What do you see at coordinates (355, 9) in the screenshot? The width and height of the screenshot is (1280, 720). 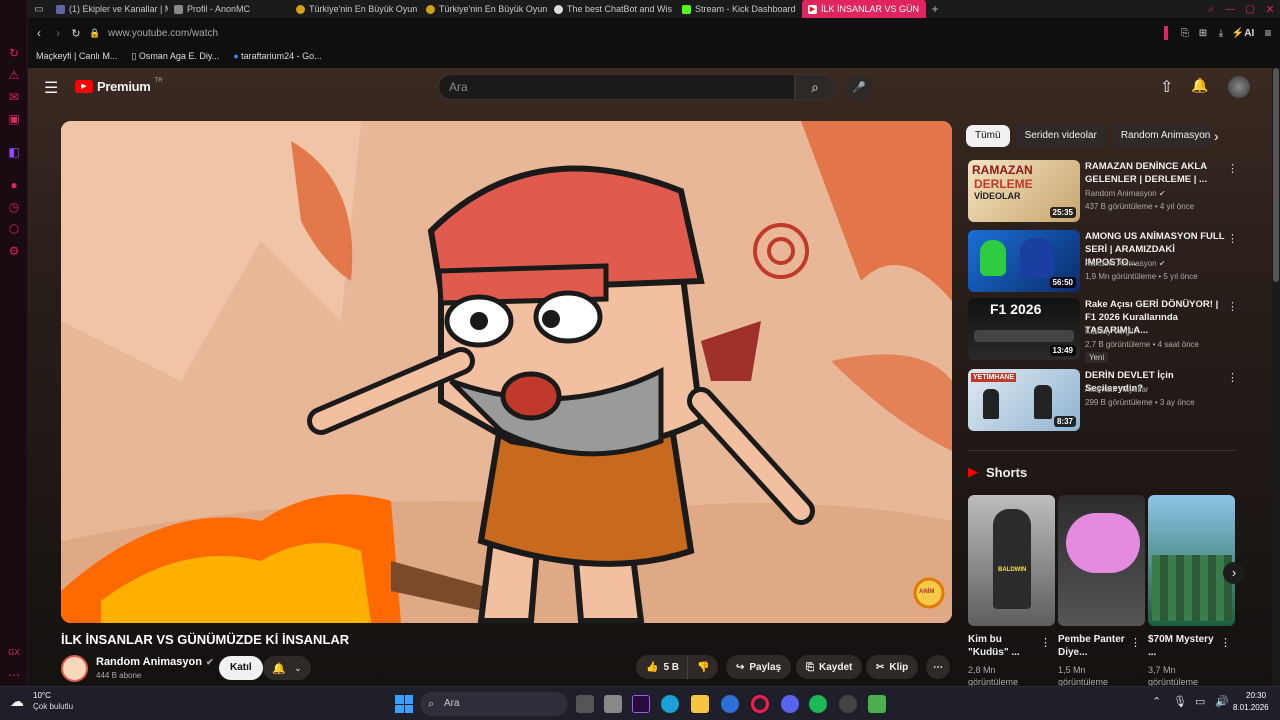 I see `tab-game-1: Türkiye'nin En Büyük Oyun` at bounding box center [355, 9].